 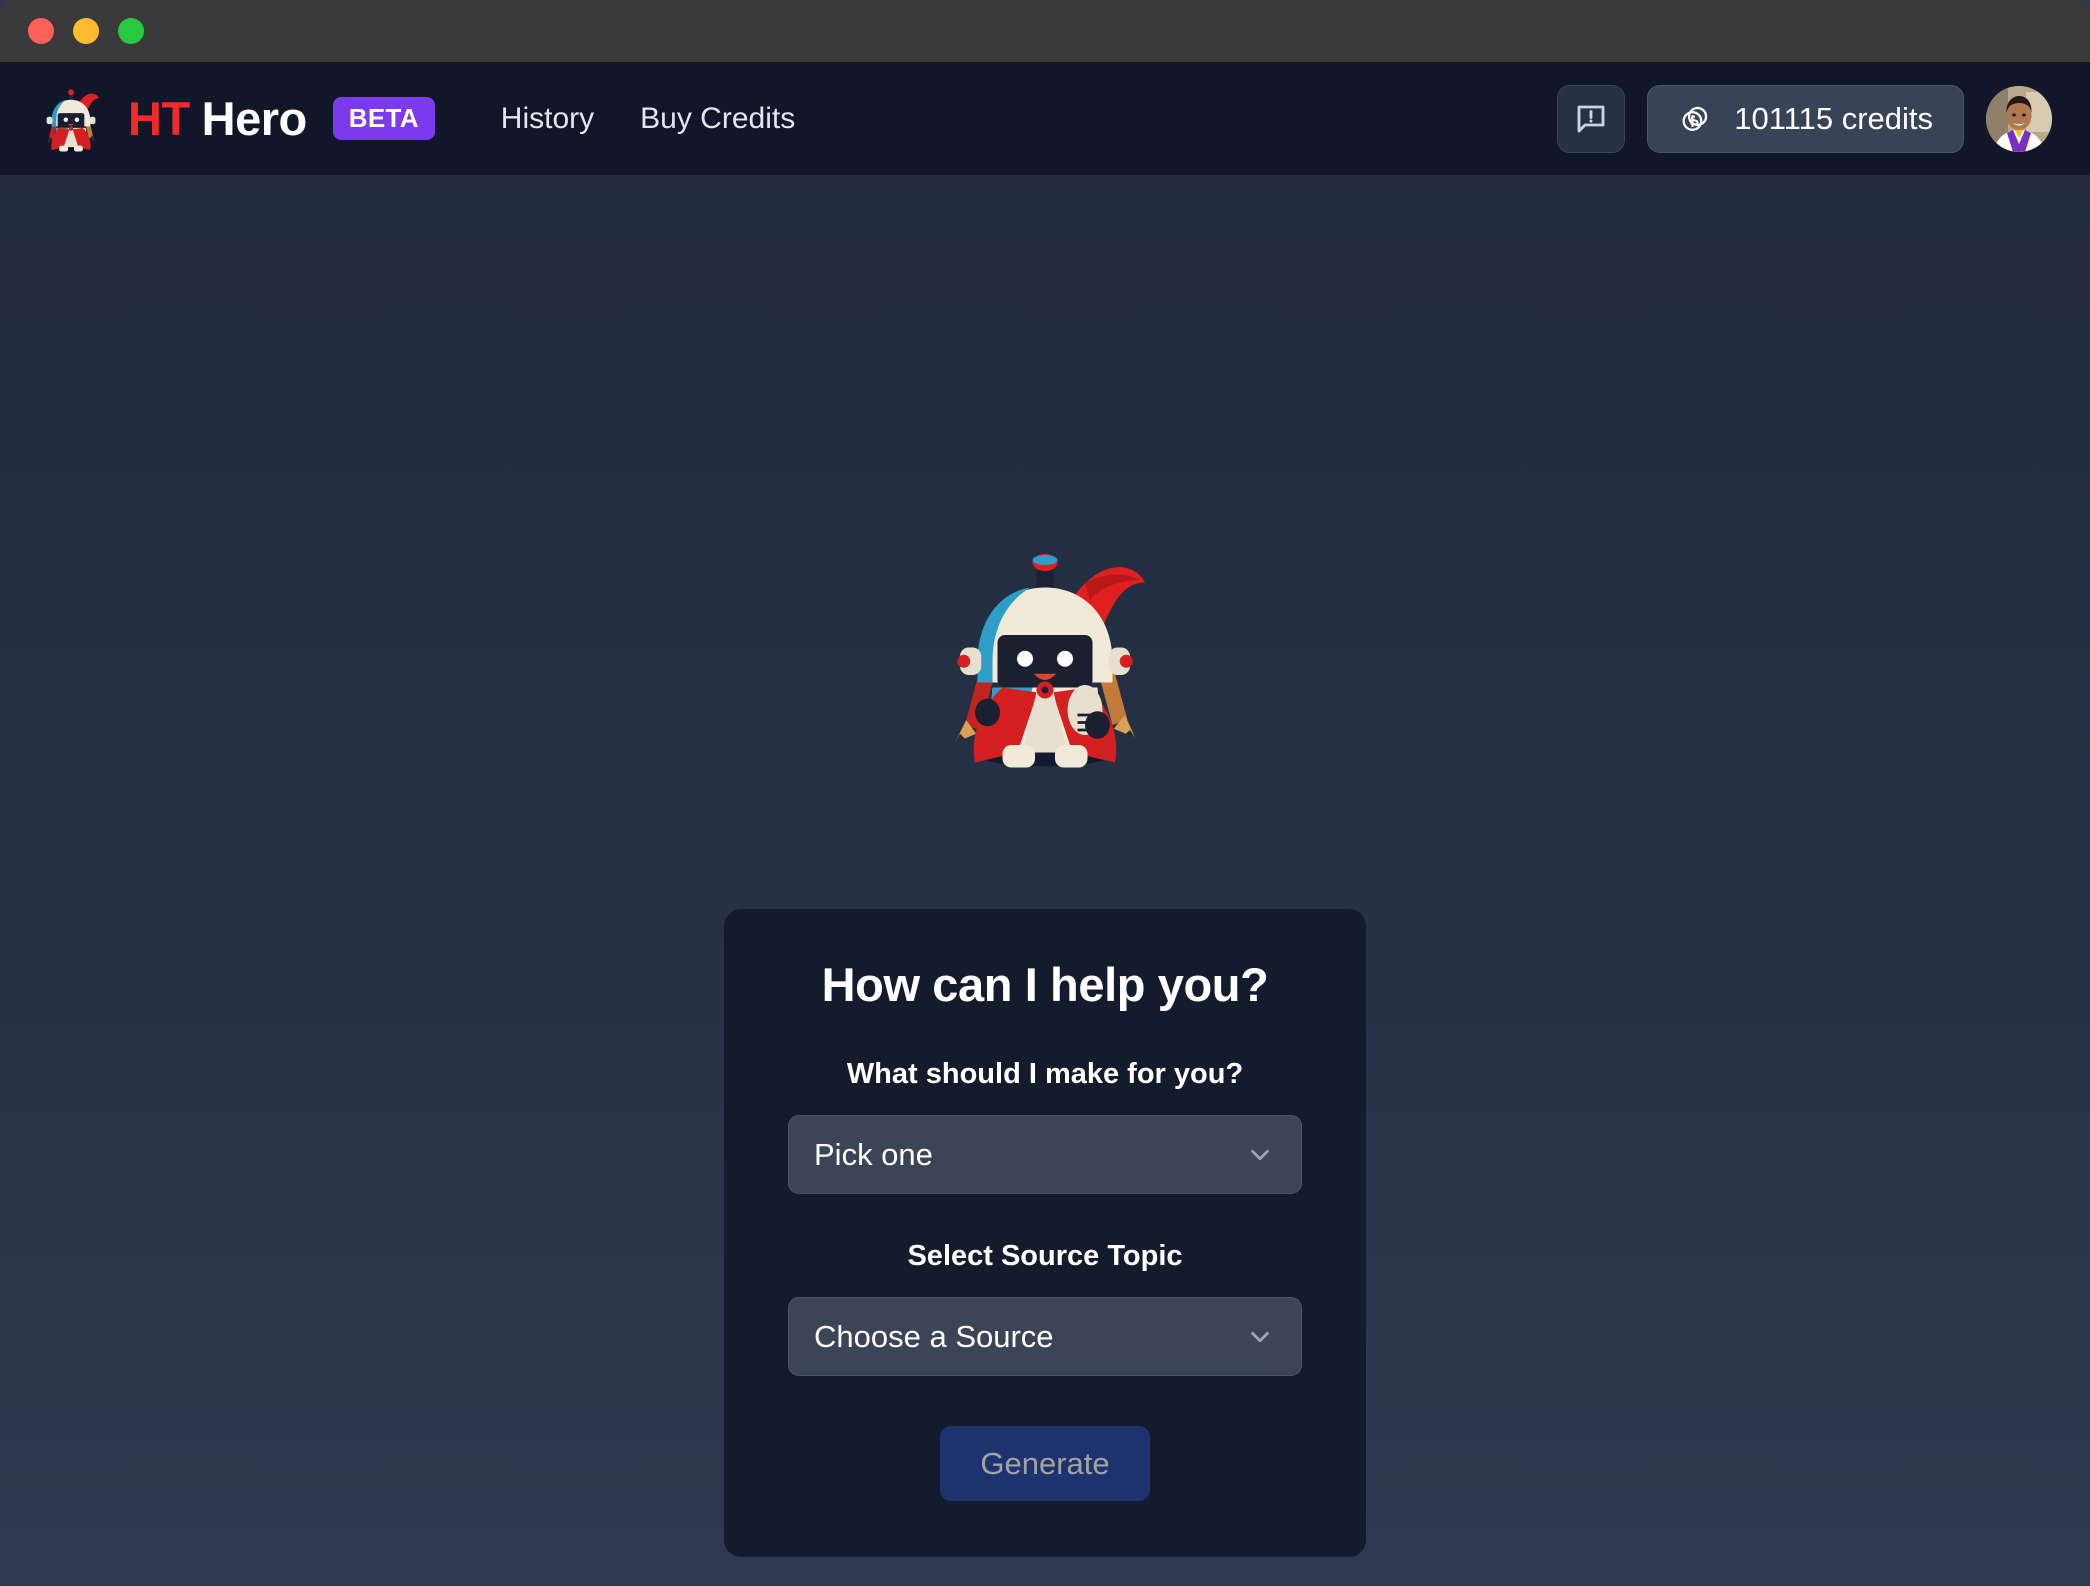 What do you see at coordinates (1045, 1074) in the screenshot?
I see `field-label-make: What should I make for you?` at bounding box center [1045, 1074].